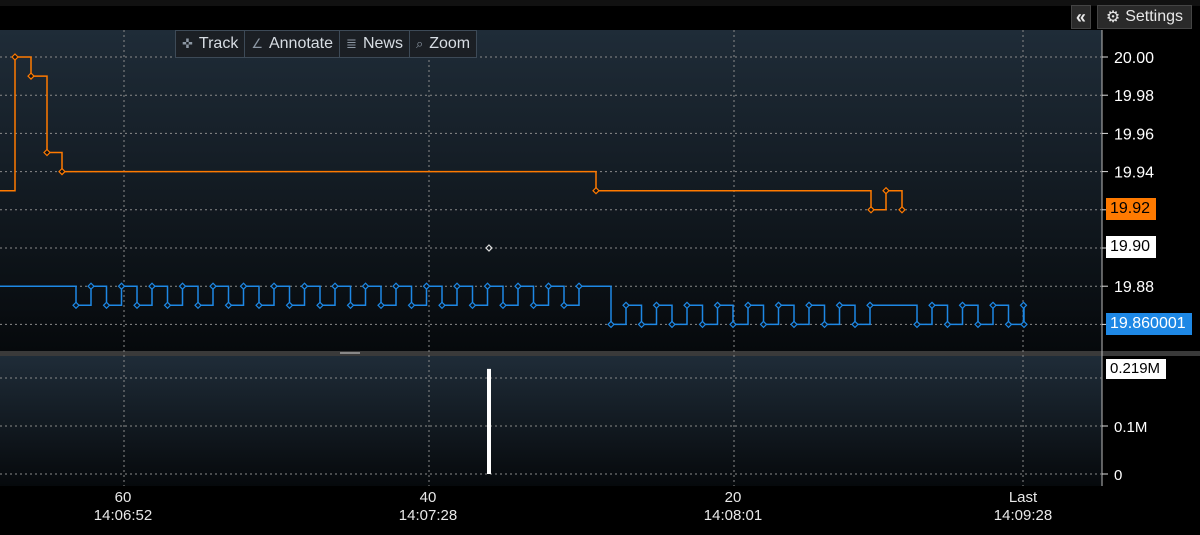  I want to click on price-tick-label: 19.96, so click(1134, 134).